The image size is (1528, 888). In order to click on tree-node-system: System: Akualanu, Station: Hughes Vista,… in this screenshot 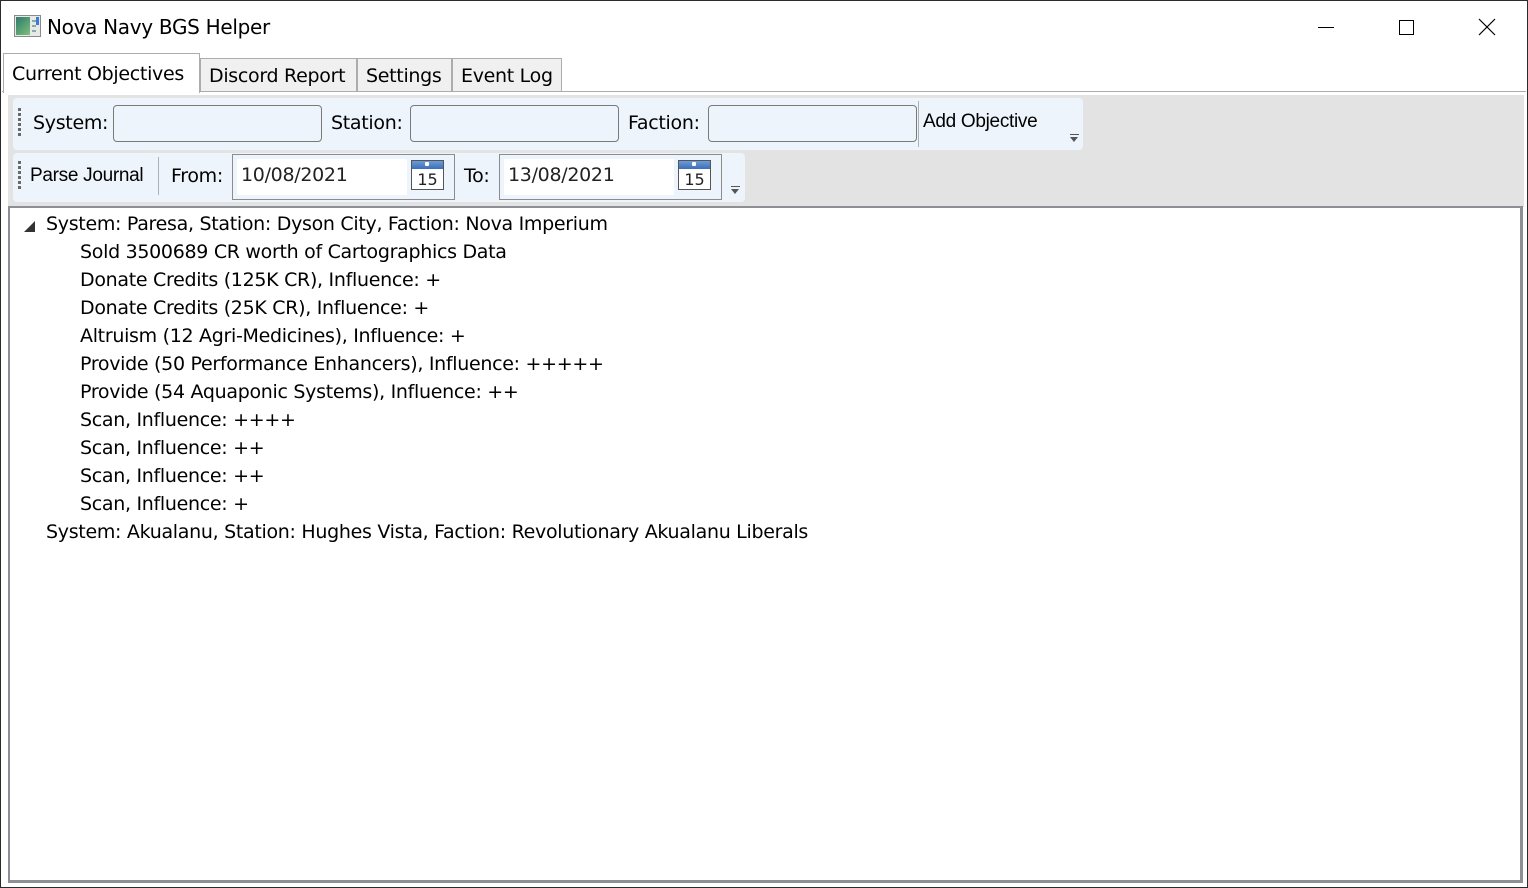, I will do `click(427, 532)`.